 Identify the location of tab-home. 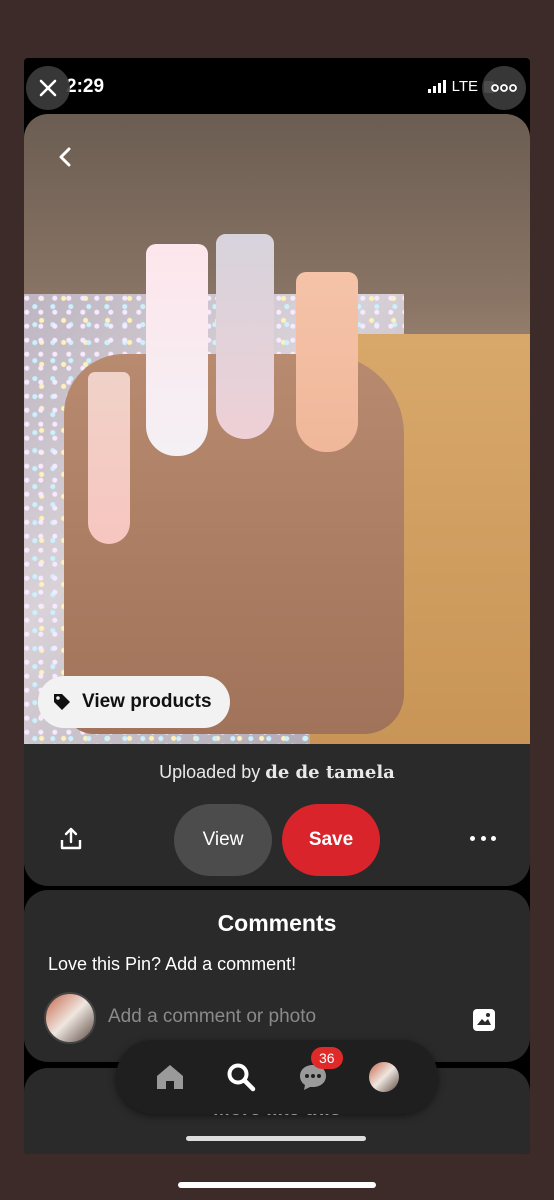
(170, 1077).